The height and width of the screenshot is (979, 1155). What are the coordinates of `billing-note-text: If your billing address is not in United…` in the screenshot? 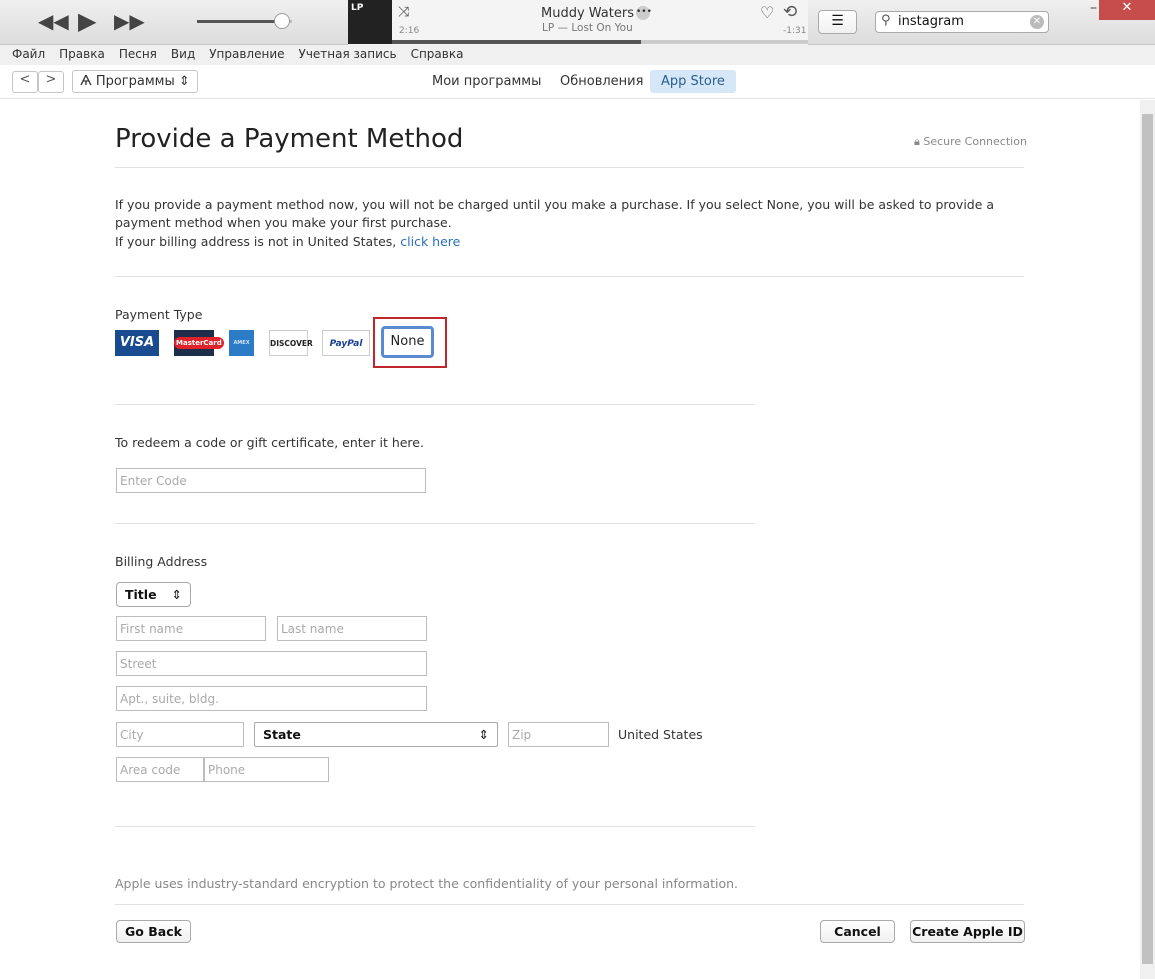 It's located at (256, 241).